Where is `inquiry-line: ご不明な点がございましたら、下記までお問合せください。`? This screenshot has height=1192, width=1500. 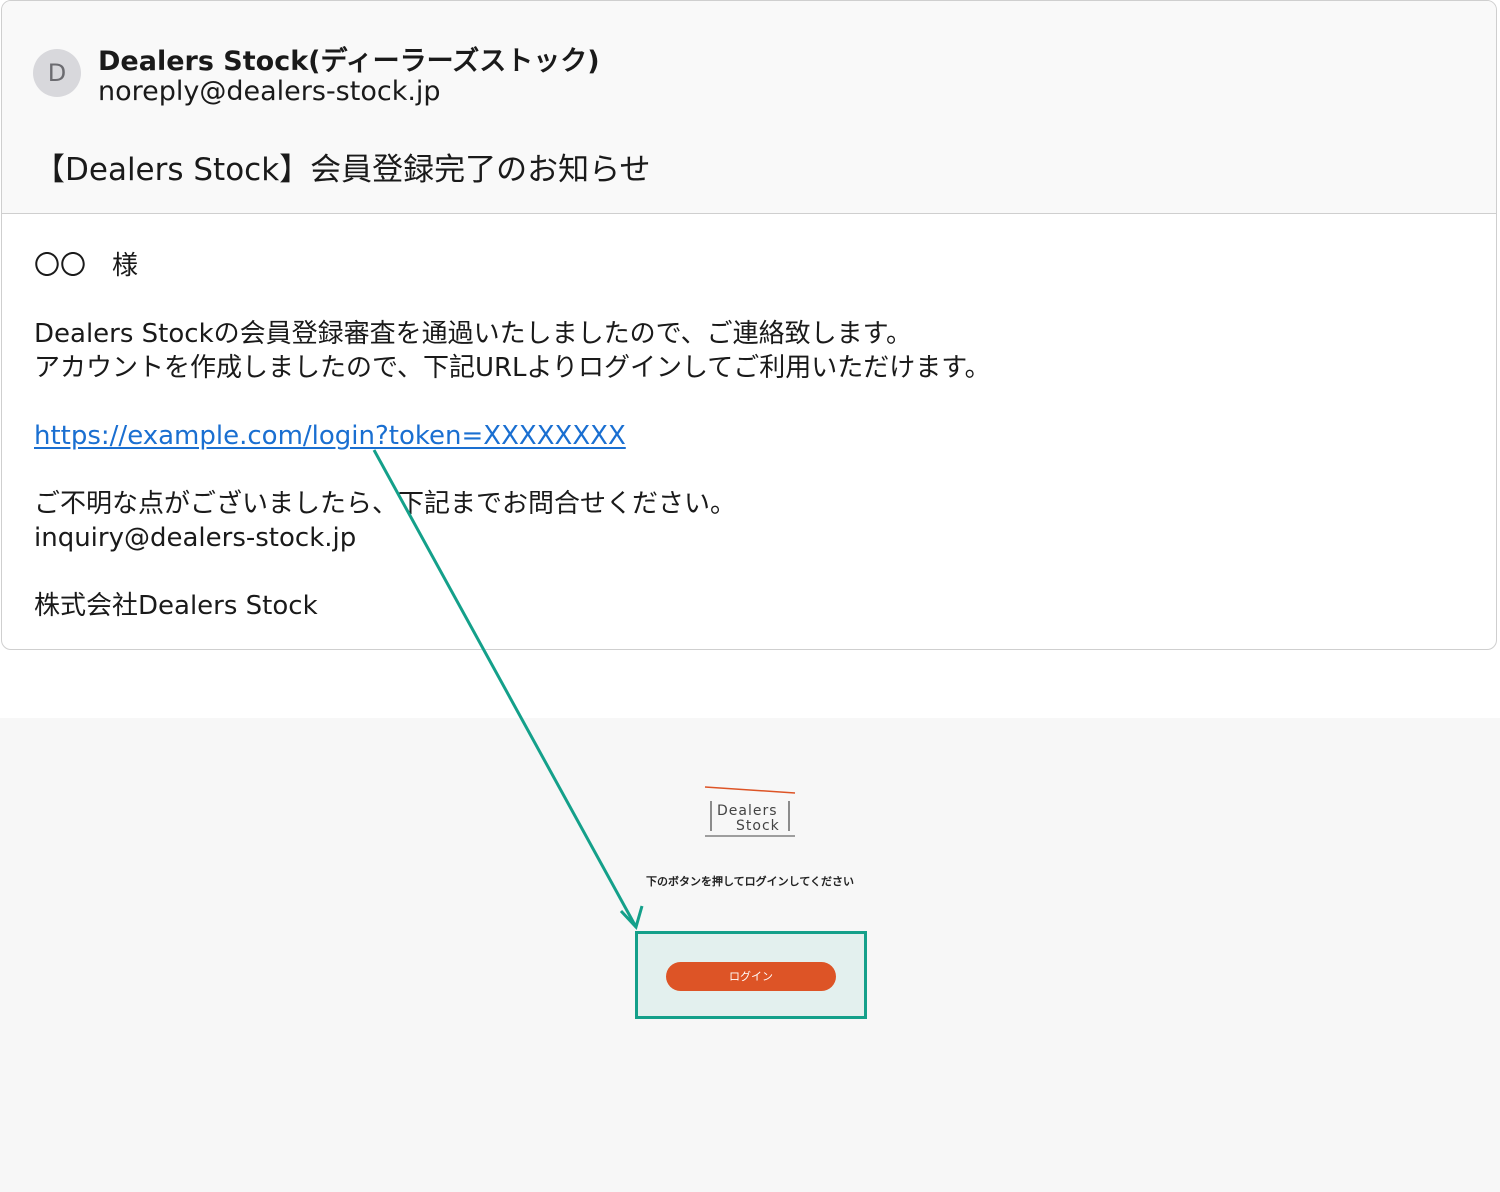
inquiry-line: ご不明な点がございましたら、下記までお問合せください。 is located at coordinates (385, 504).